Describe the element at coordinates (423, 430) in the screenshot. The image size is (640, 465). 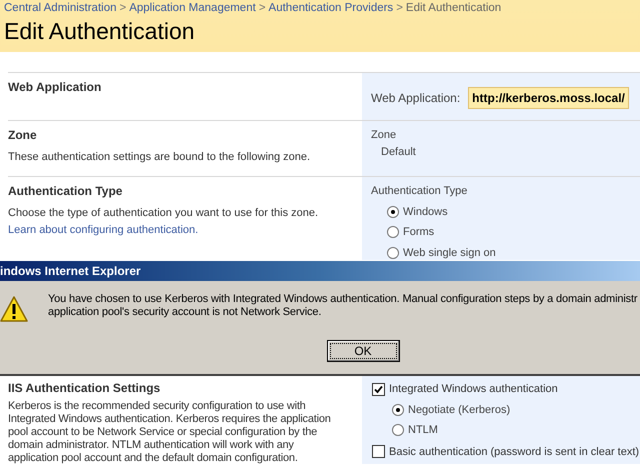
I see `radio-label: NTLM` at that location.